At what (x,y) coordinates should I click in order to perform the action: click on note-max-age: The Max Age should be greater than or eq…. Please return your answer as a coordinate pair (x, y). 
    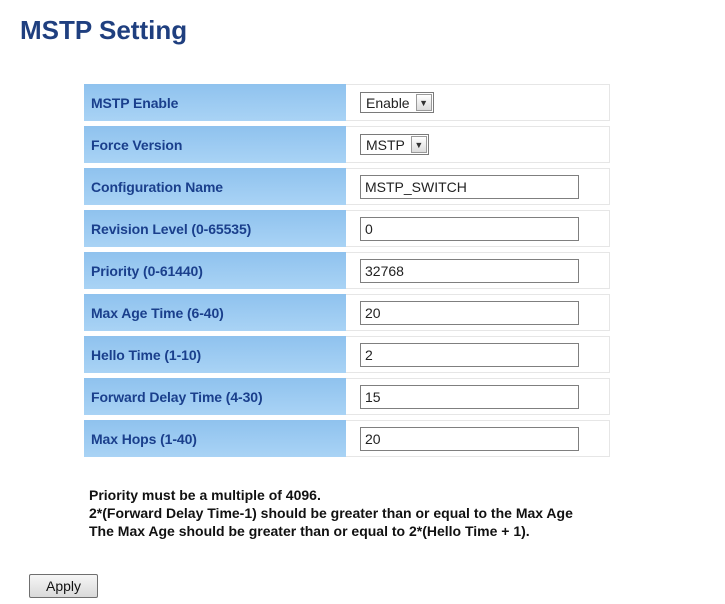
    Looking at the image, I should click on (309, 531).